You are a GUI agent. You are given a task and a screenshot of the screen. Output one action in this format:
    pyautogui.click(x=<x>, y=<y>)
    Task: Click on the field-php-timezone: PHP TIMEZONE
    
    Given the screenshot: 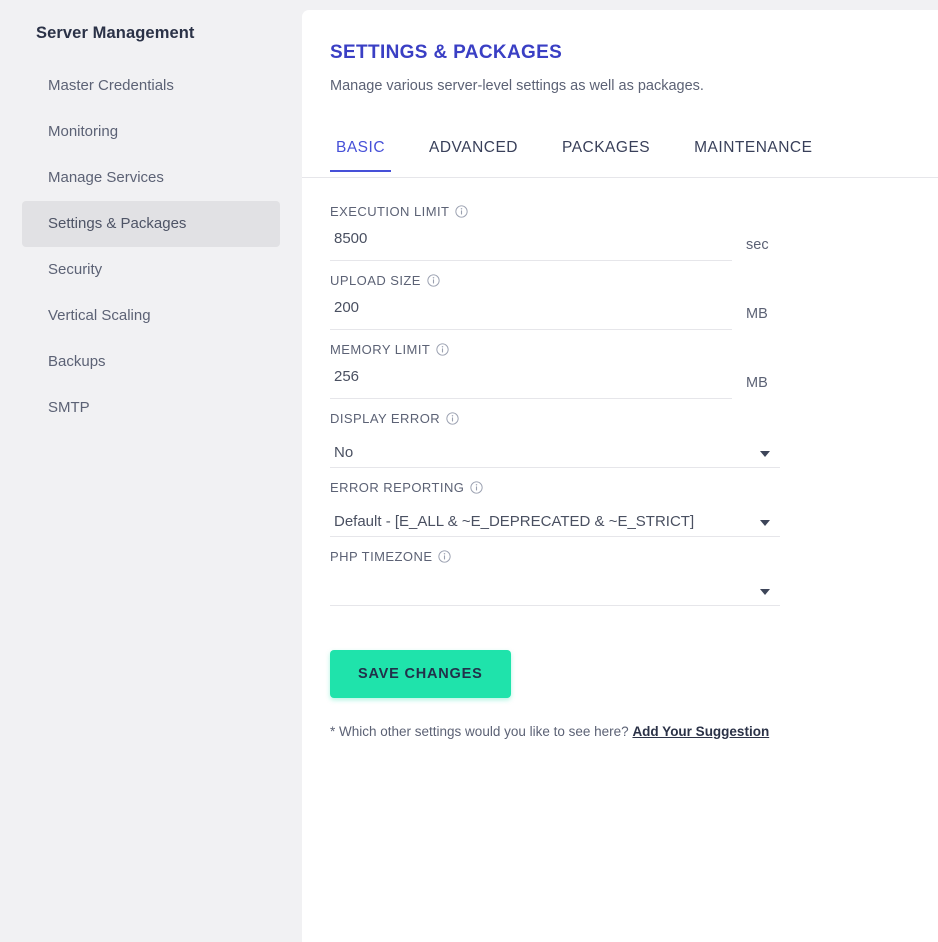 What is the action you would take?
    pyautogui.click(x=634, y=578)
    